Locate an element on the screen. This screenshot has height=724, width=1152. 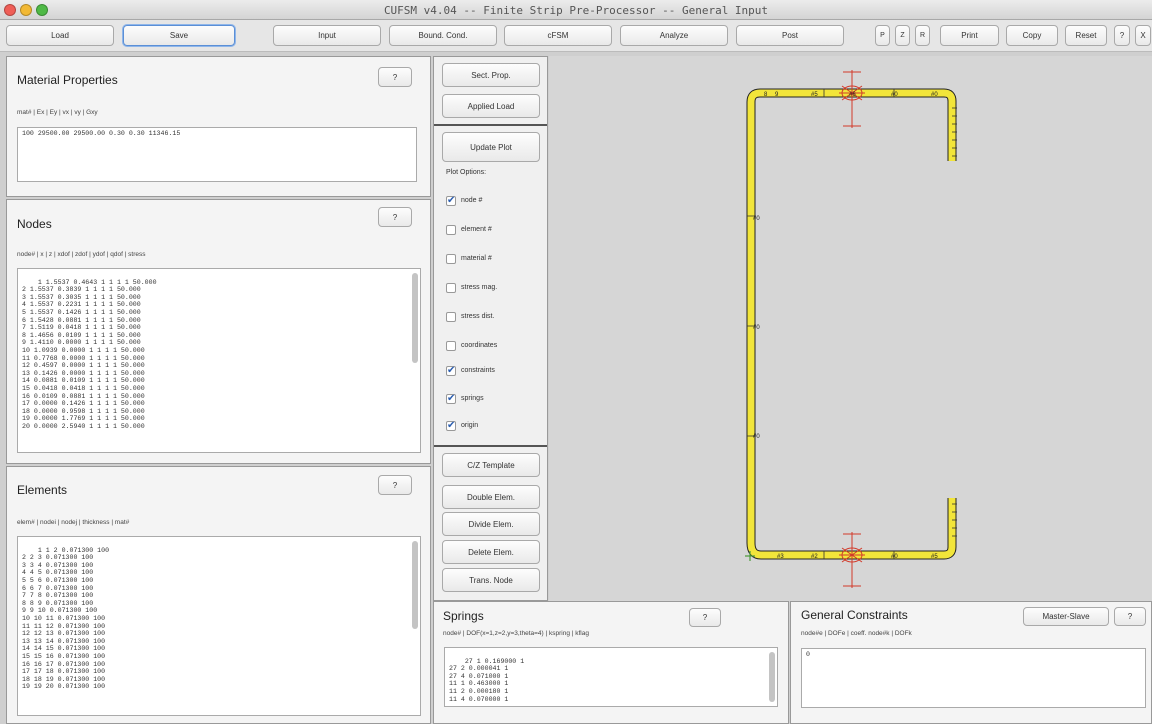
springs-label: springs is located at coordinates (472, 398).